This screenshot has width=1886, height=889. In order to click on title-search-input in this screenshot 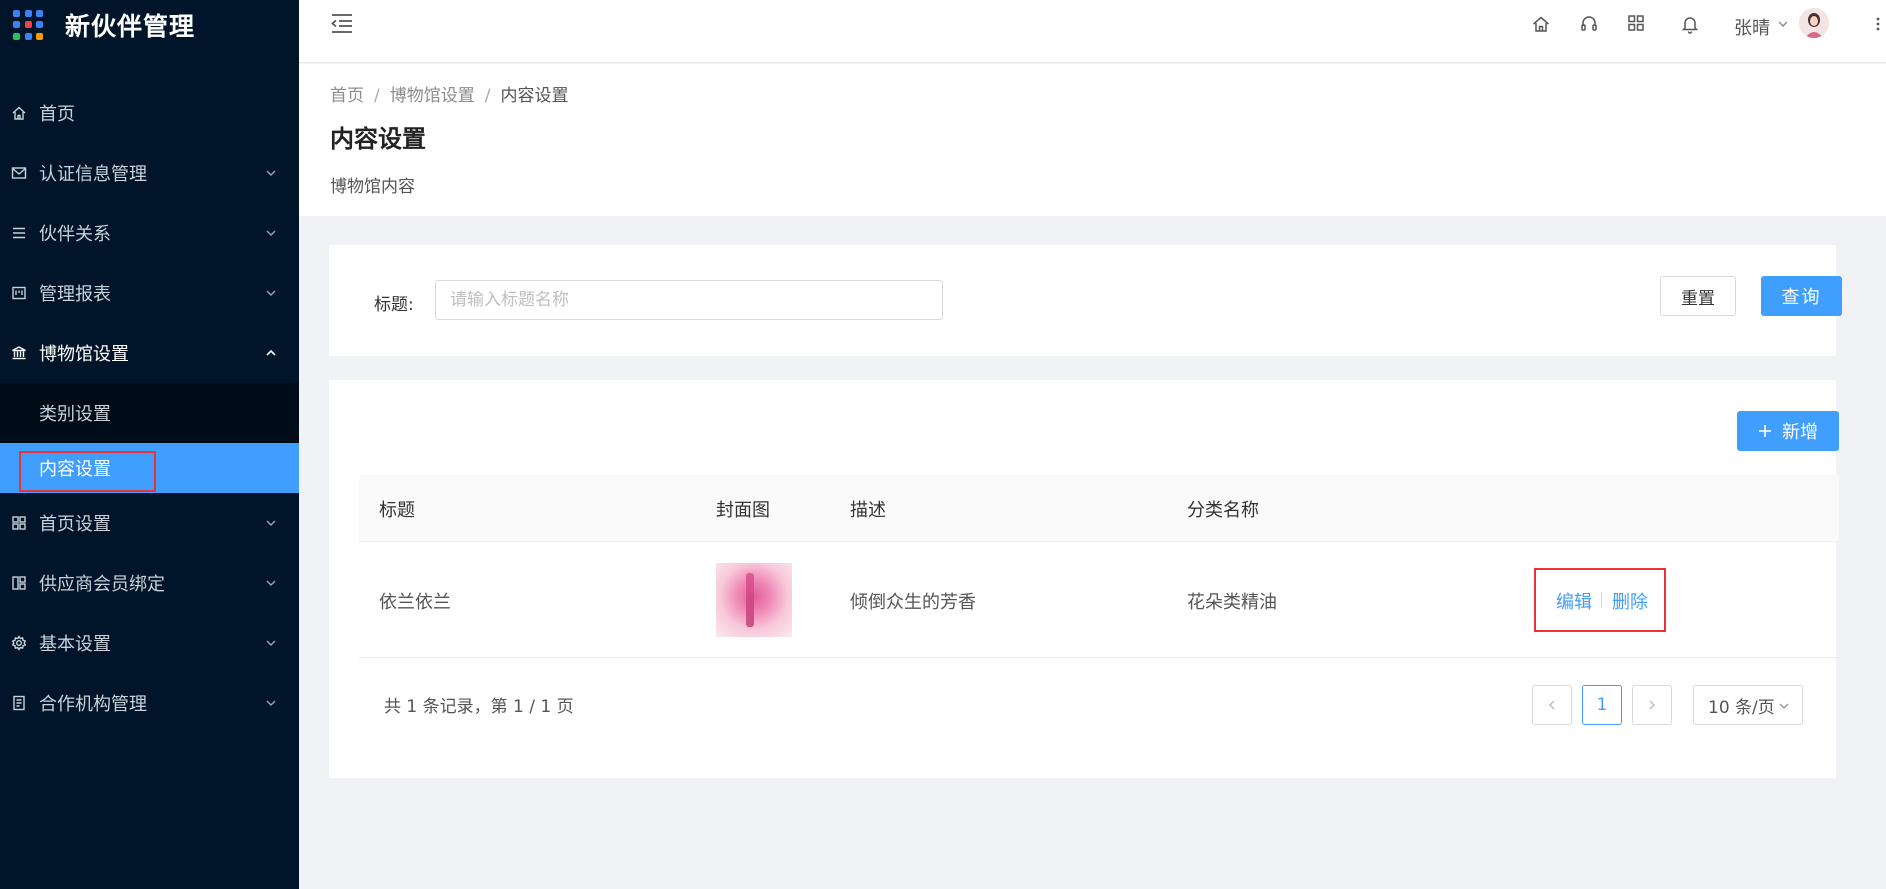, I will do `click(689, 300)`.